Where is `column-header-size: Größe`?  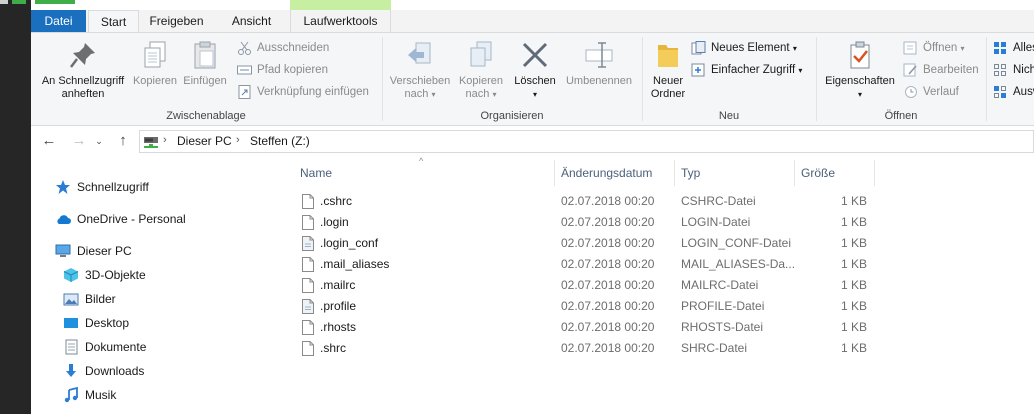 column-header-size: Größe is located at coordinates (835, 173).